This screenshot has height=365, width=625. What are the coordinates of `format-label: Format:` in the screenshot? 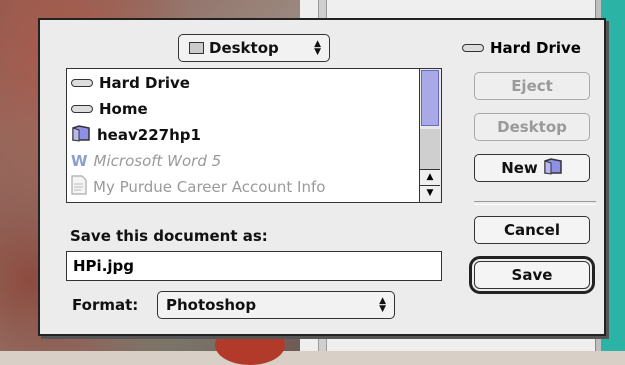 It's located at (105, 305).